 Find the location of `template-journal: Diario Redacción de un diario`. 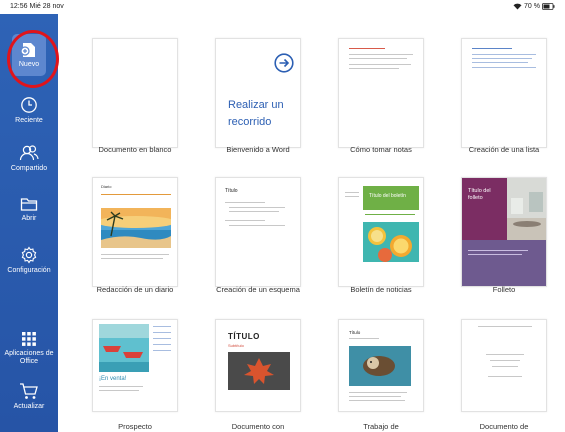

template-journal: Diario Redacción de un diario is located at coordinates (135, 232).